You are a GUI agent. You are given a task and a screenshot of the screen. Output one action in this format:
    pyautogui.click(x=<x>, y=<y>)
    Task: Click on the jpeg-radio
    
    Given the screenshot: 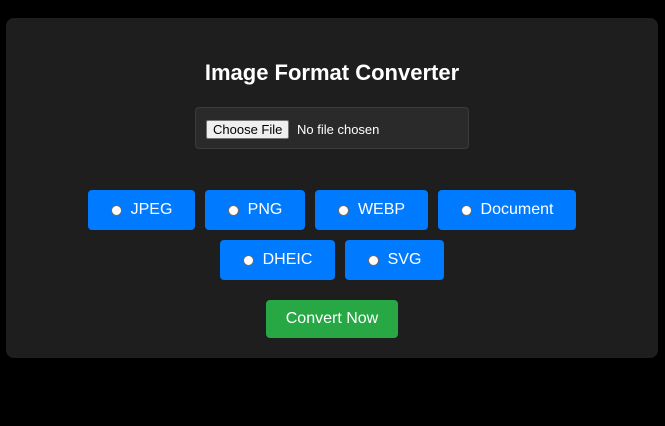 What is the action you would take?
    pyautogui.click(x=116, y=210)
    